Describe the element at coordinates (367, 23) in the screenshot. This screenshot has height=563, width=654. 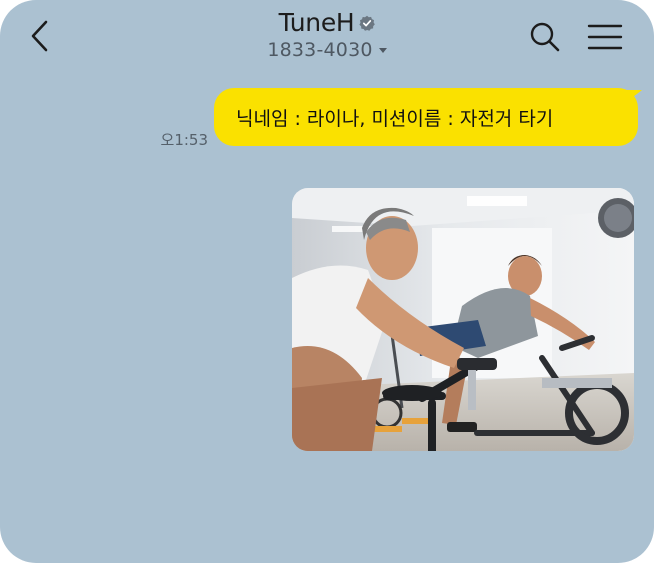
I see `verified-badge-icon` at that location.